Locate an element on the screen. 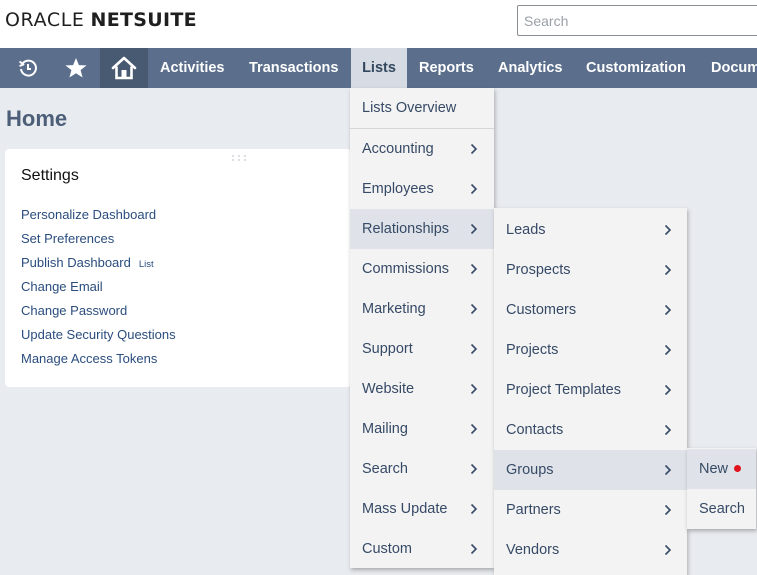  menu-item-employees: Employees is located at coordinates (422, 189).